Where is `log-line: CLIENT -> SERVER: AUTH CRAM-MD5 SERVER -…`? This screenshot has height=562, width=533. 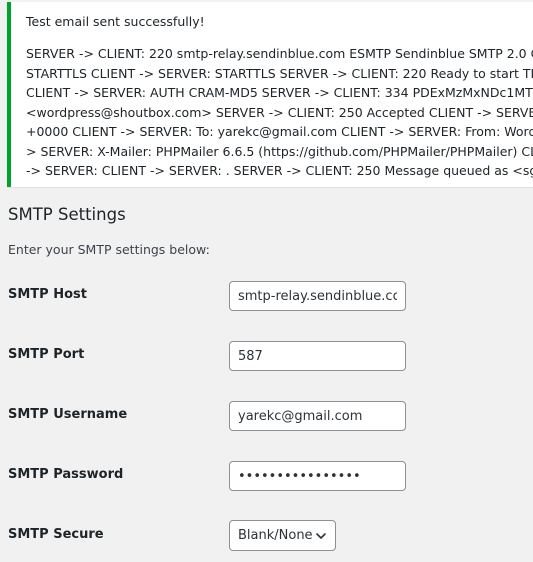
log-line: CLIENT -> SERVER: AUTH CRAM-MD5 SERVER -… is located at coordinates (279, 92).